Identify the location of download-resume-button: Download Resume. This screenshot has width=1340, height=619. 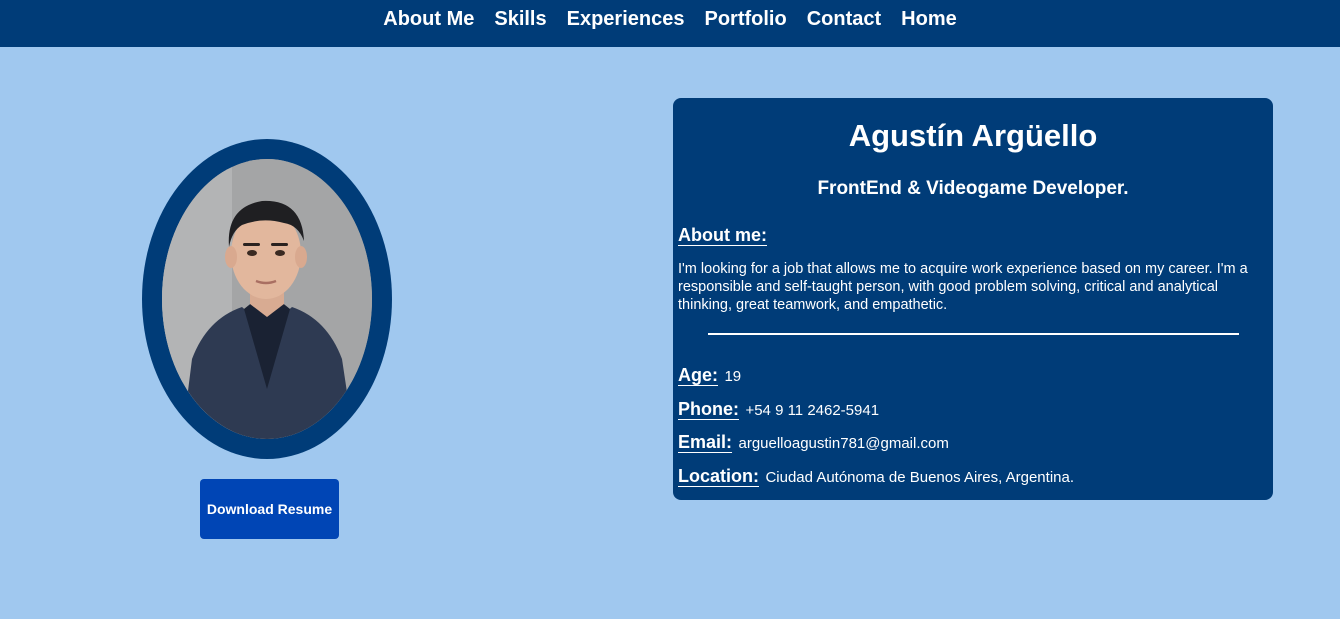
(269, 509).